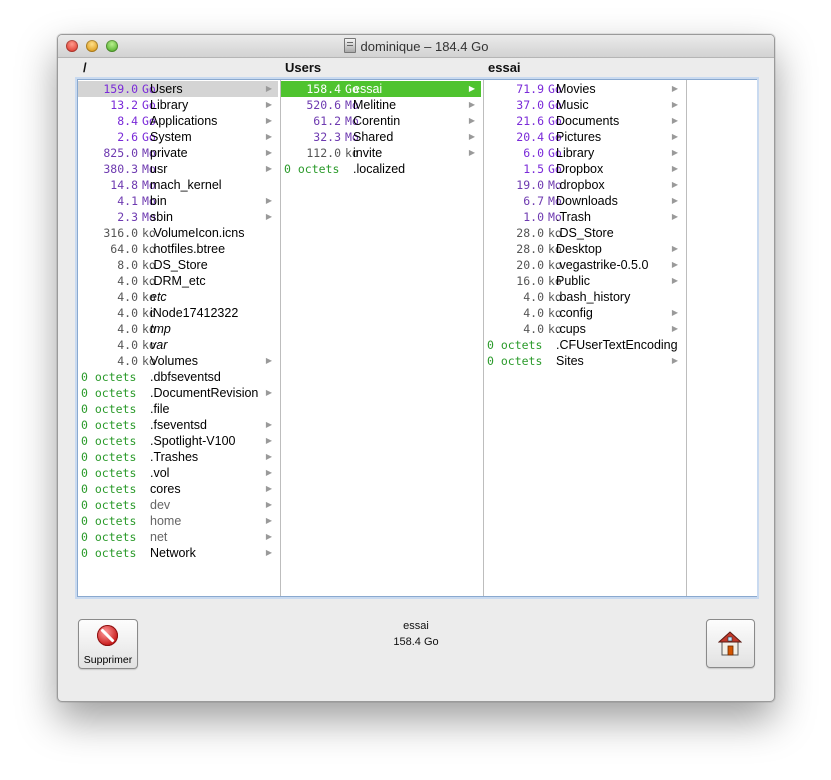 The height and width of the screenshot is (780, 831). I want to click on list-item: 0 octets cores ▶, so click(178, 489).